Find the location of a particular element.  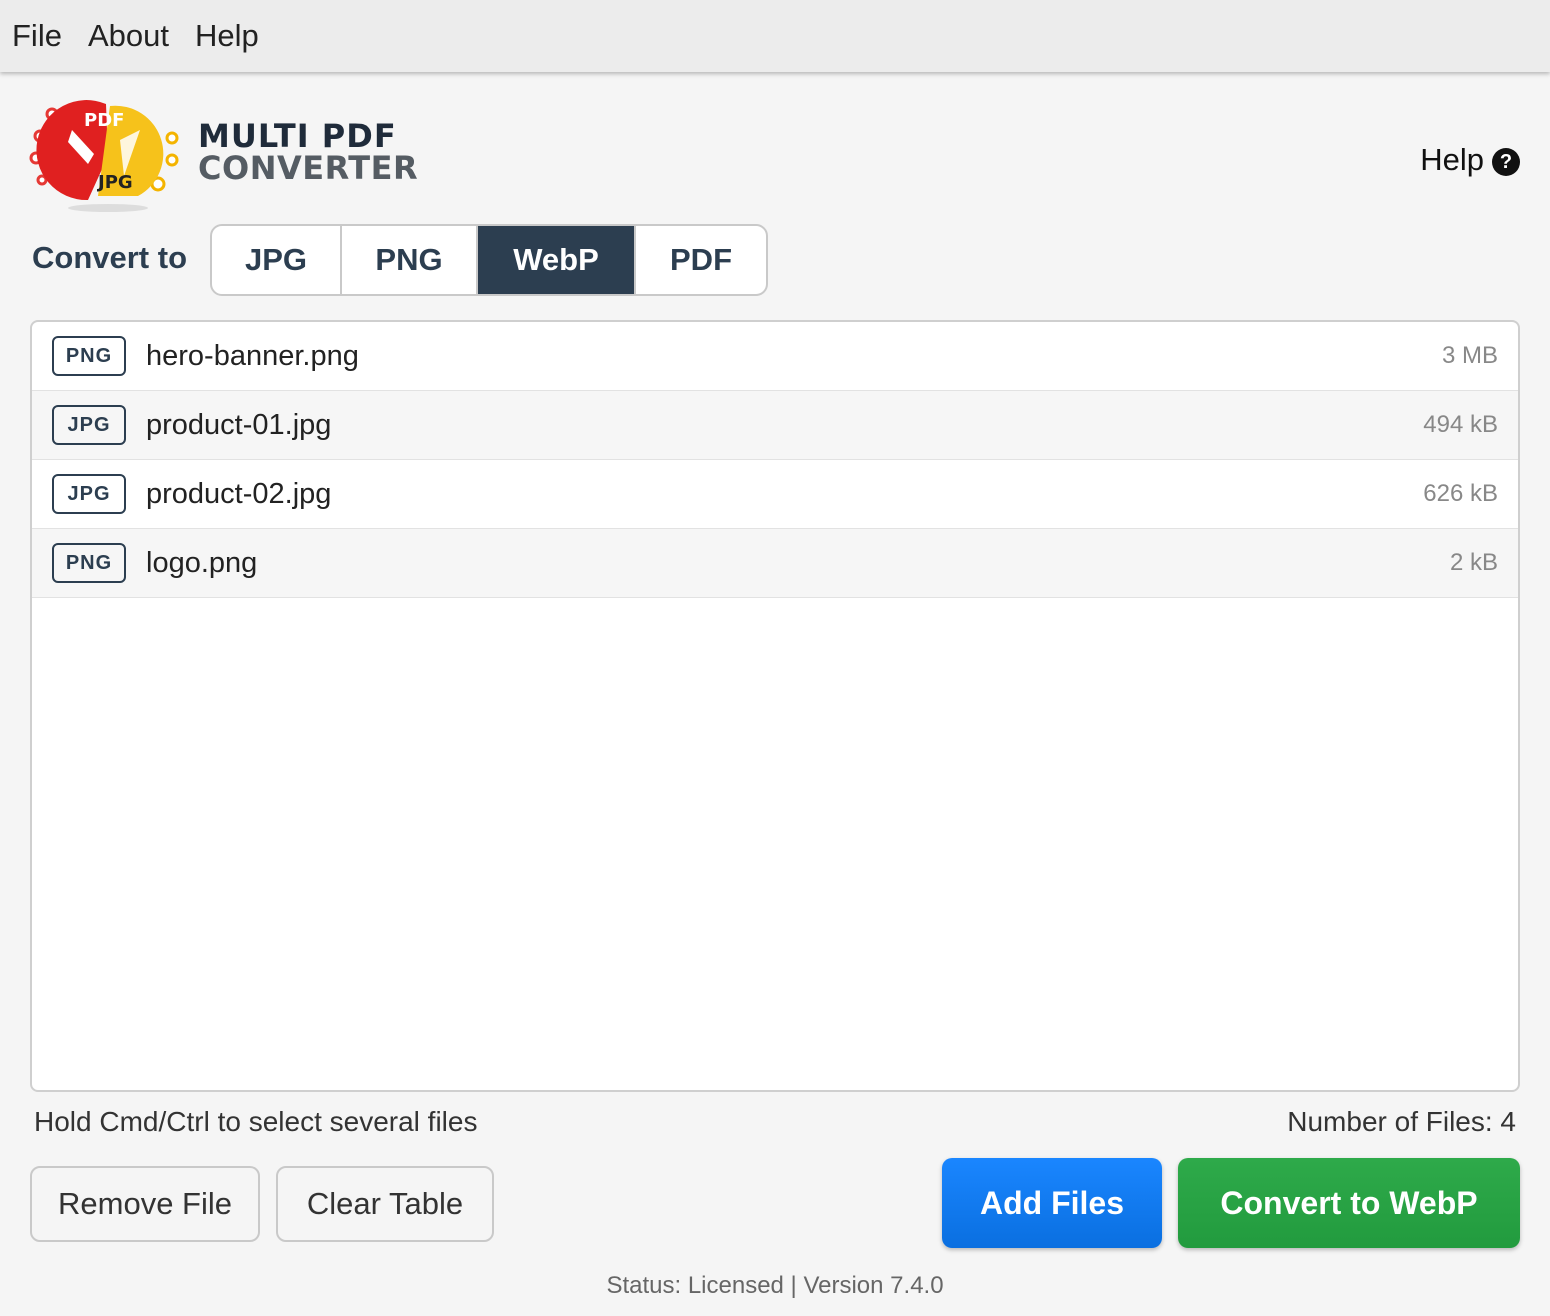

convert-button: Convert to WebP is located at coordinates (1349, 1203).